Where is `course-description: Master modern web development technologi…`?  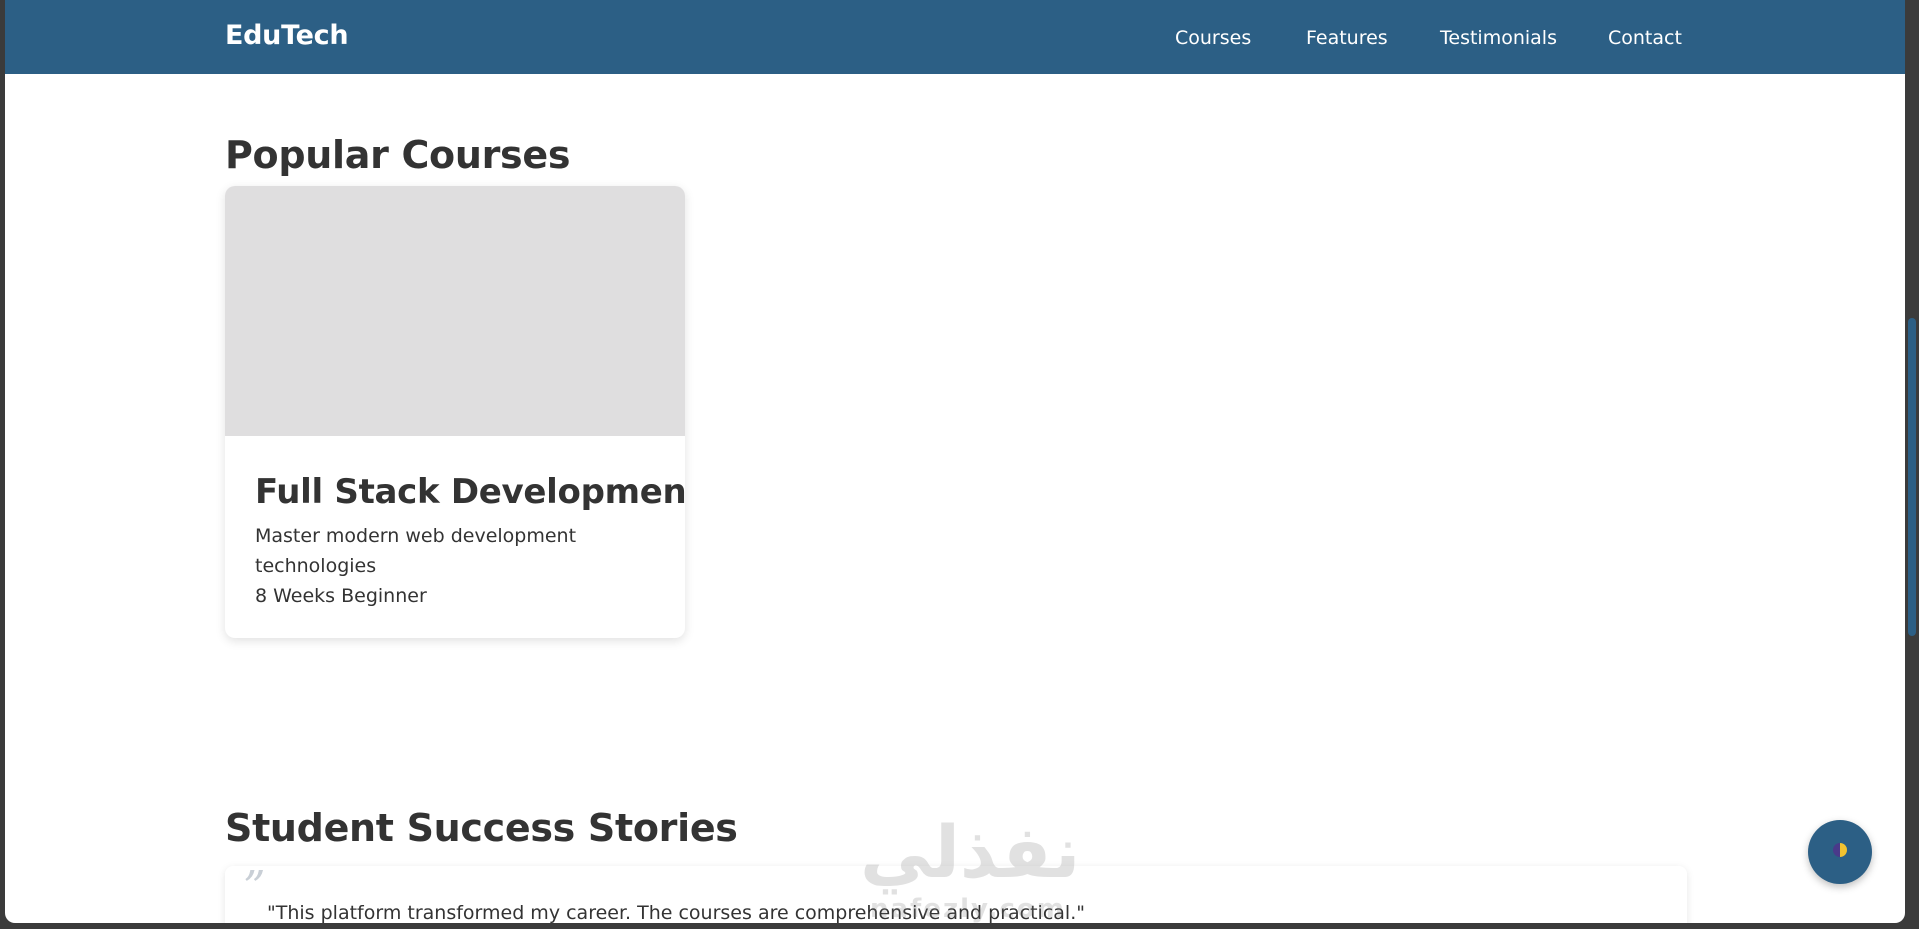
course-description: Master modern web development technologi… is located at coordinates (416, 551).